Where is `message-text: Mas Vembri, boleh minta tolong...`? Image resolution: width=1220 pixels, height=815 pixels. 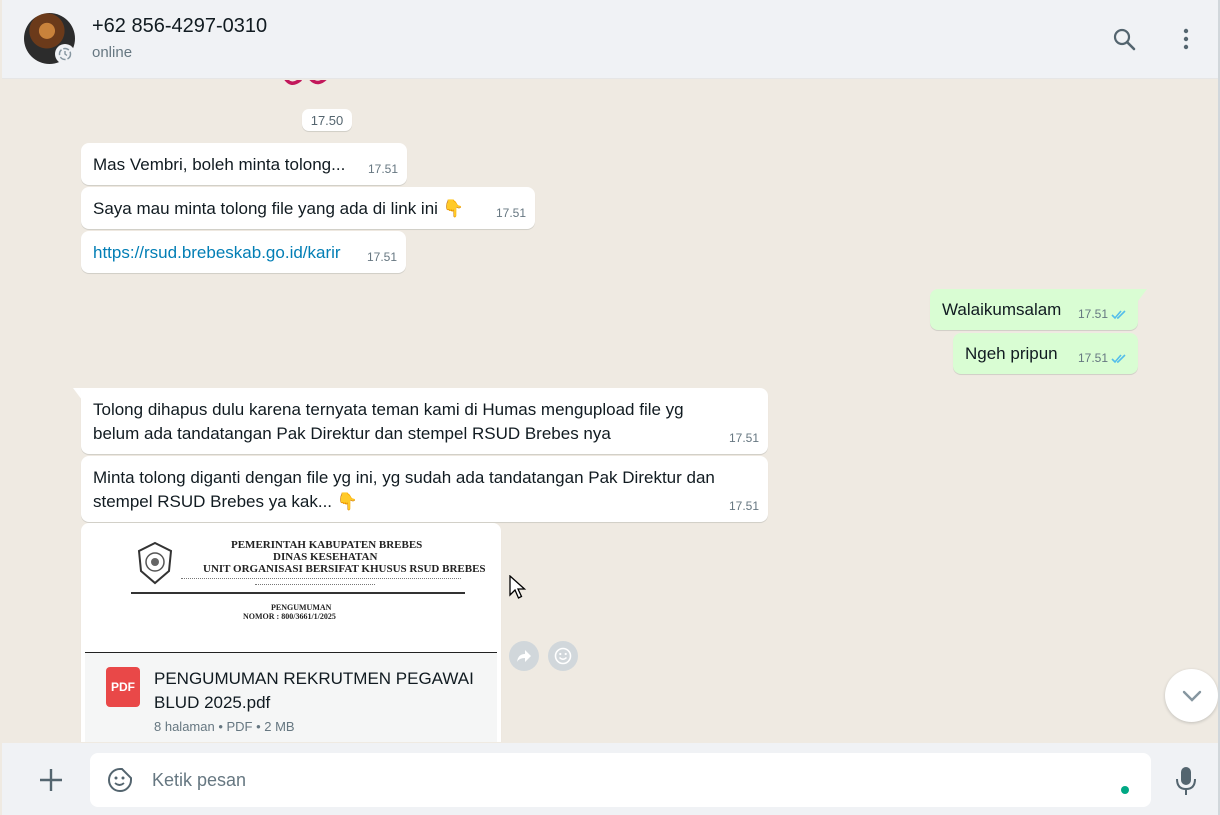 message-text: Mas Vembri, boleh minta tolong... is located at coordinates (219, 164).